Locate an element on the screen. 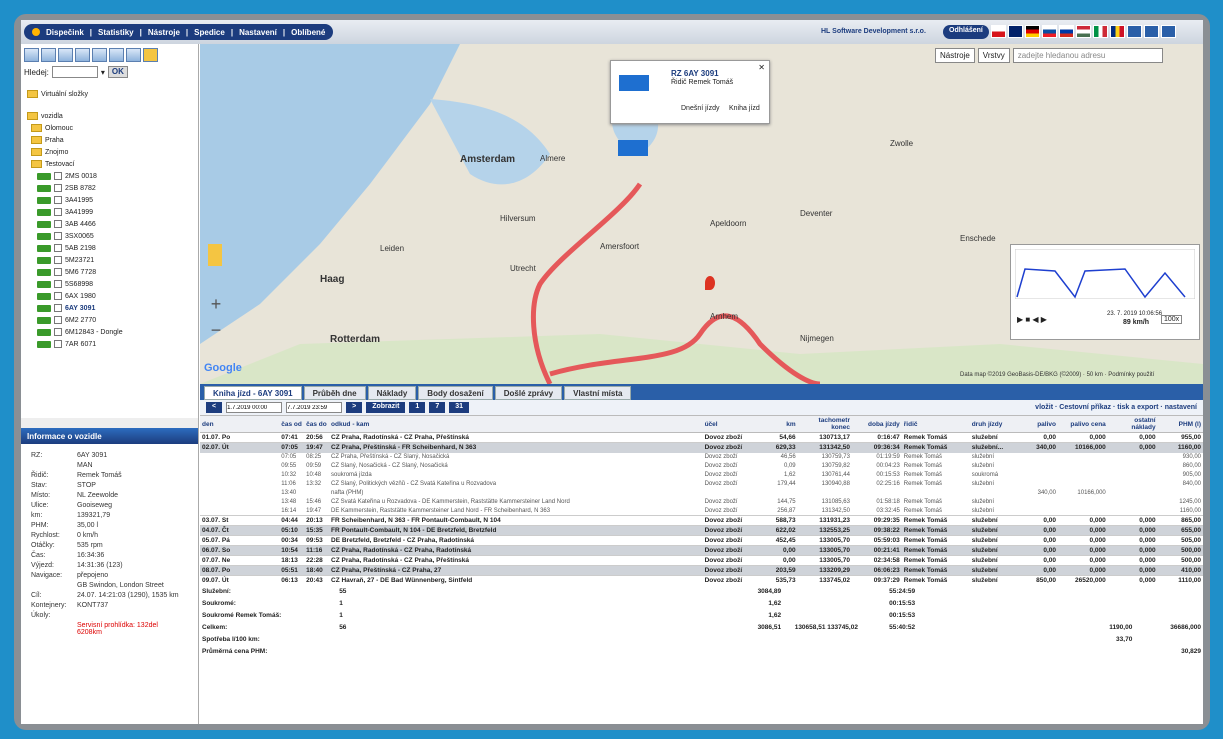 The height and width of the screenshot is (739, 1223). day31-button: 31 is located at coordinates (459, 407).